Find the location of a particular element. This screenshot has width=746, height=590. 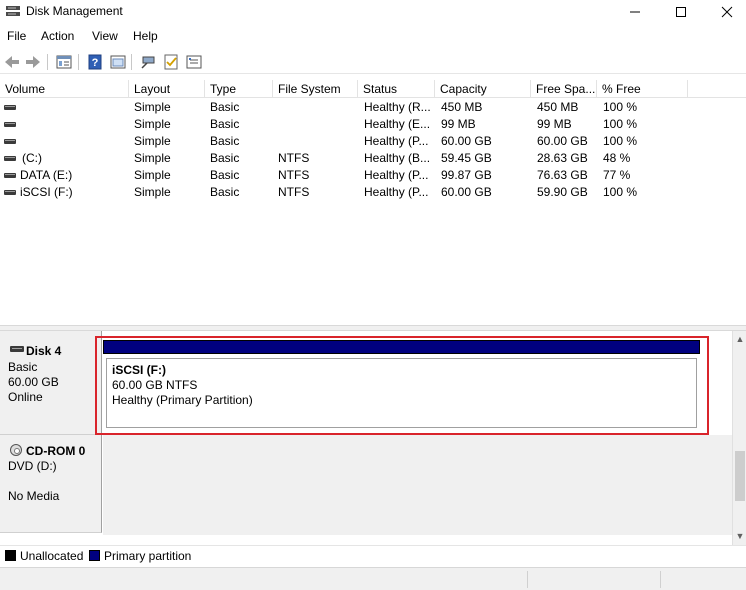

refresh-button is located at coordinates (118, 62).